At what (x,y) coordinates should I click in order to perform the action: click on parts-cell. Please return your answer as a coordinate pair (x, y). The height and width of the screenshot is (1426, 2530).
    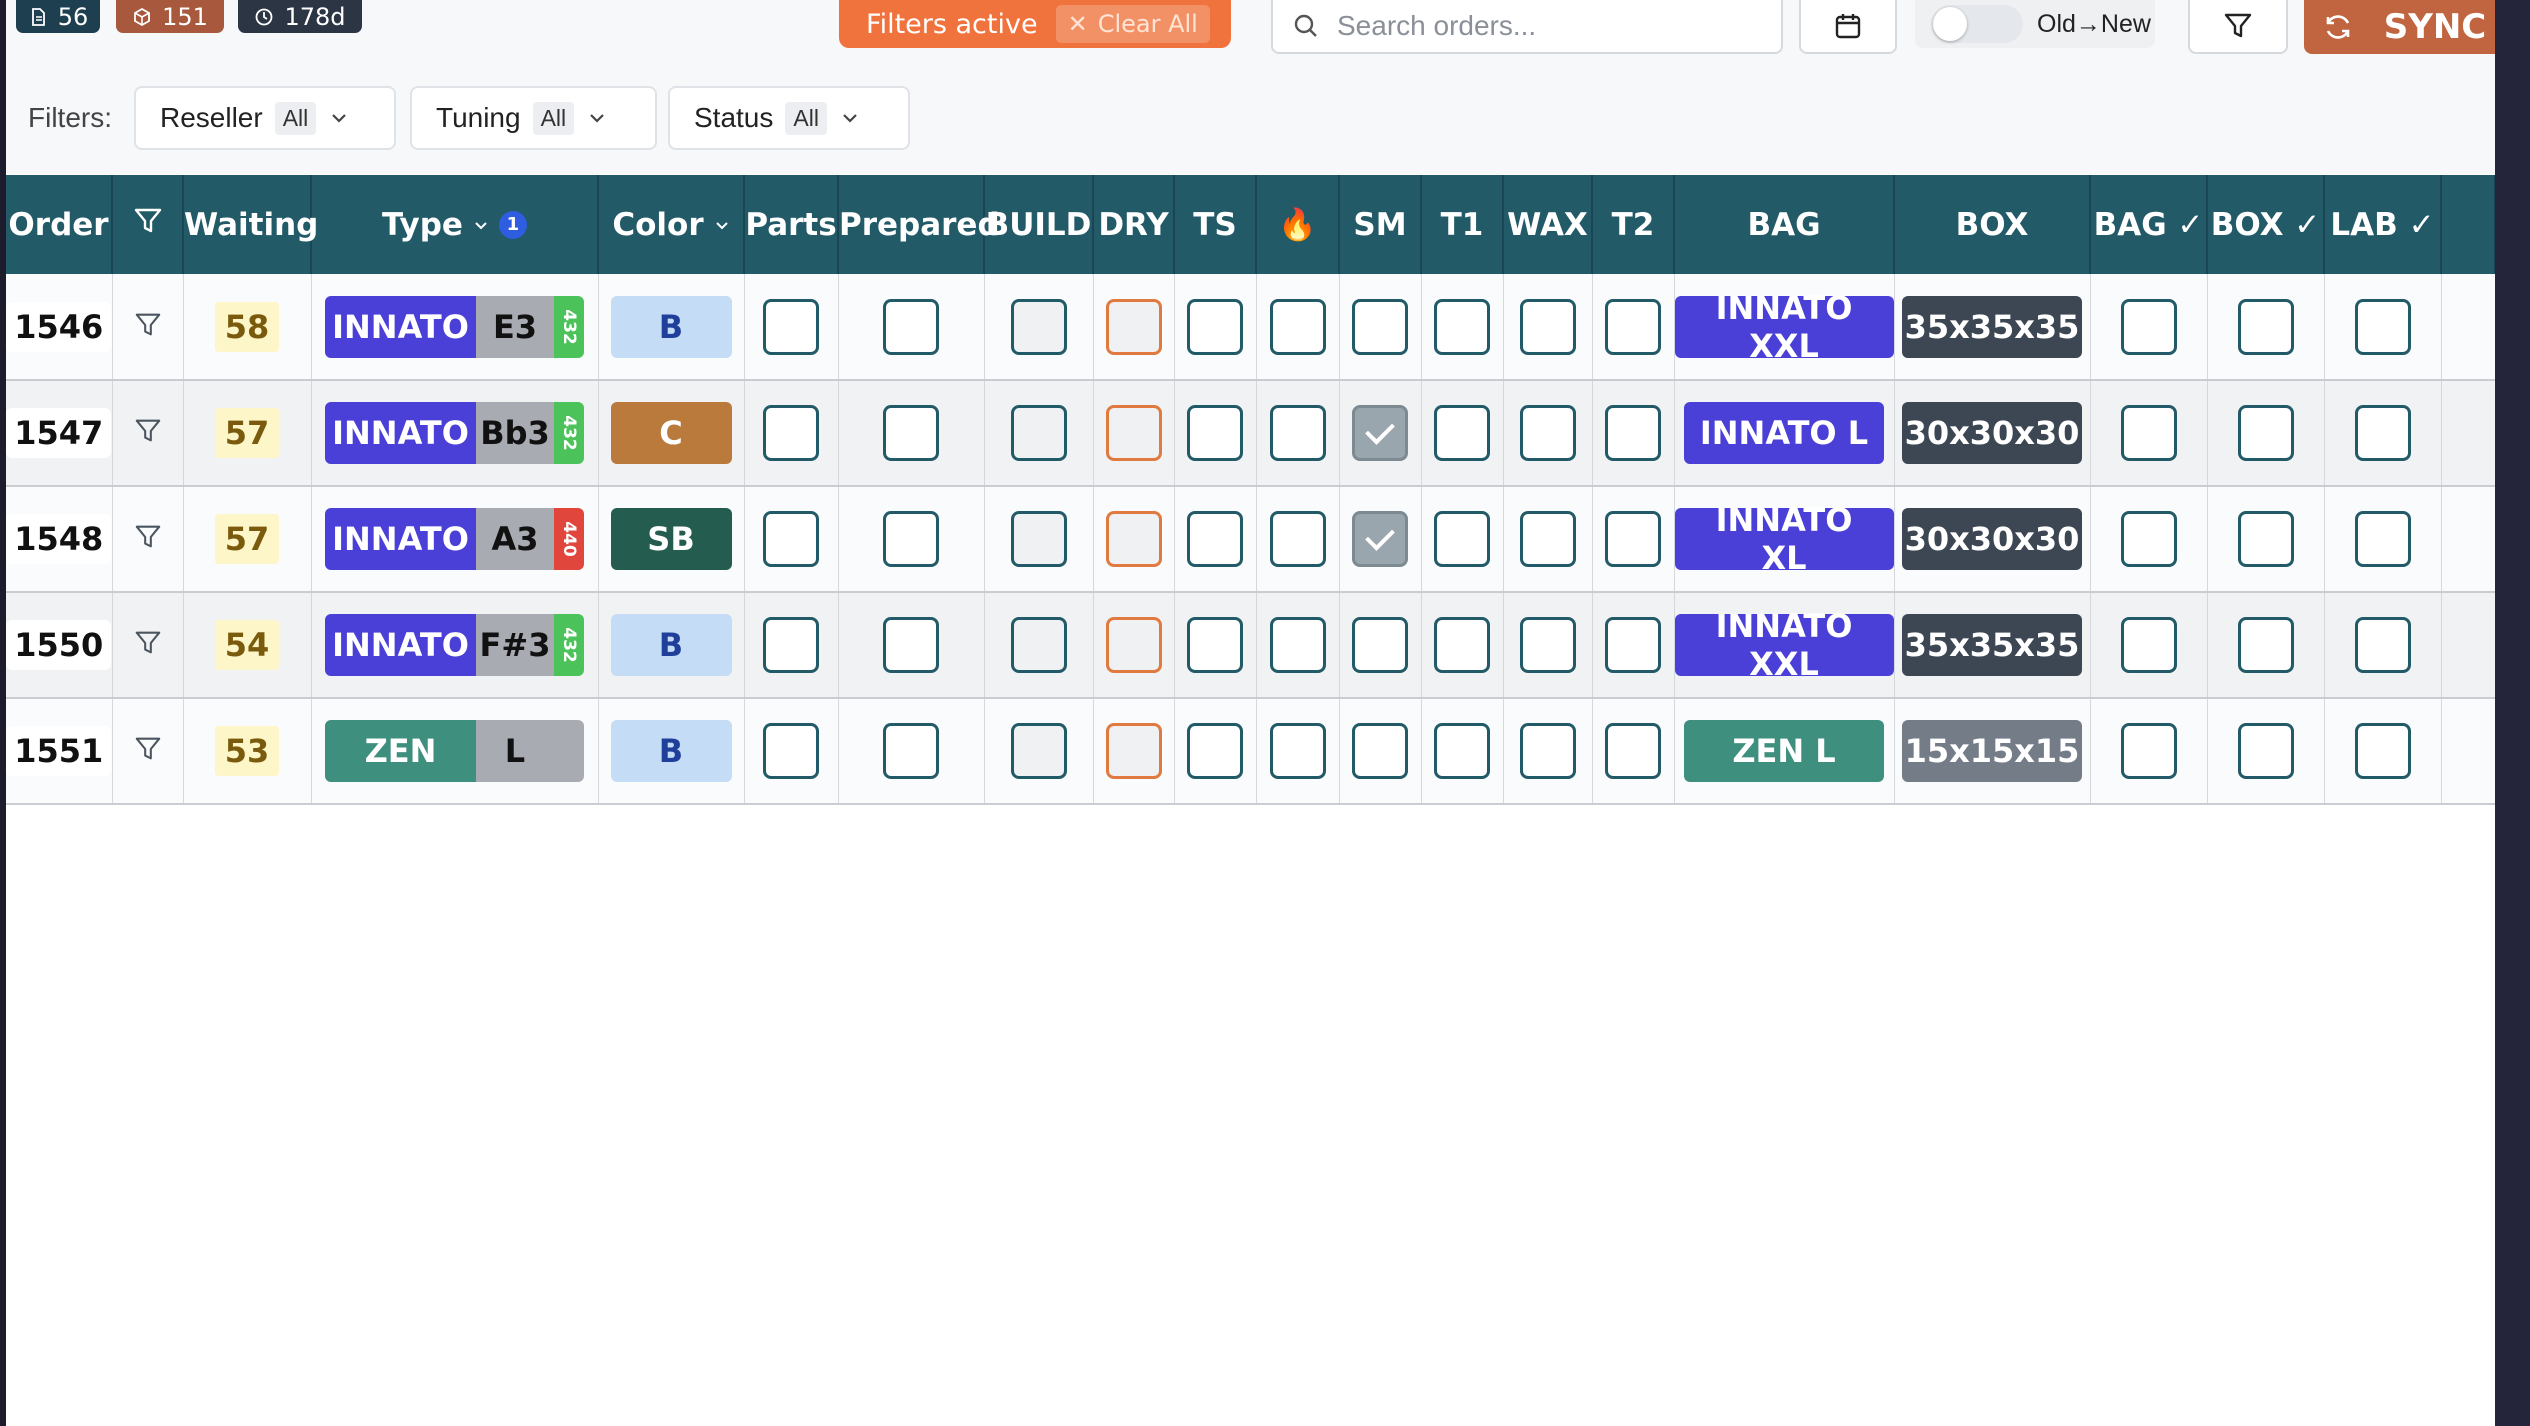
    Looking at the image, I should click on (791, 433).